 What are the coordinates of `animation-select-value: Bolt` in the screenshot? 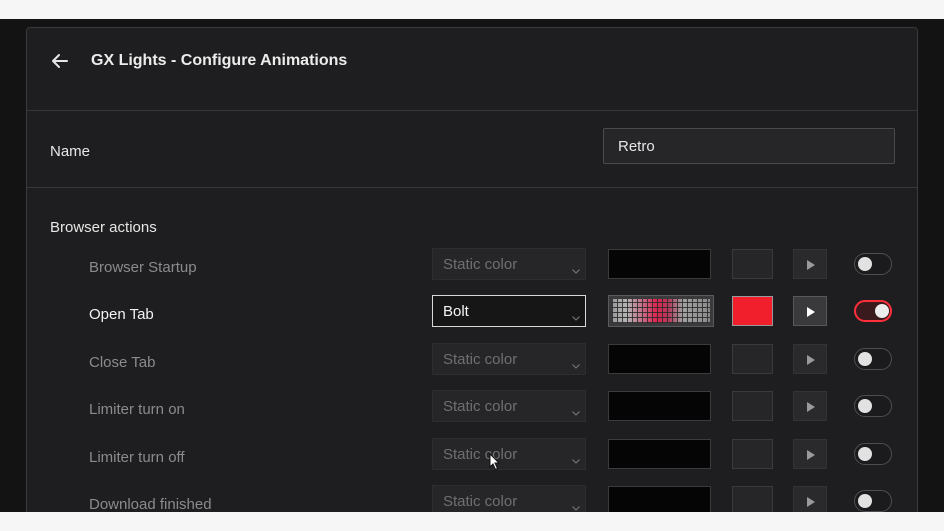 It's located at (456, 311).